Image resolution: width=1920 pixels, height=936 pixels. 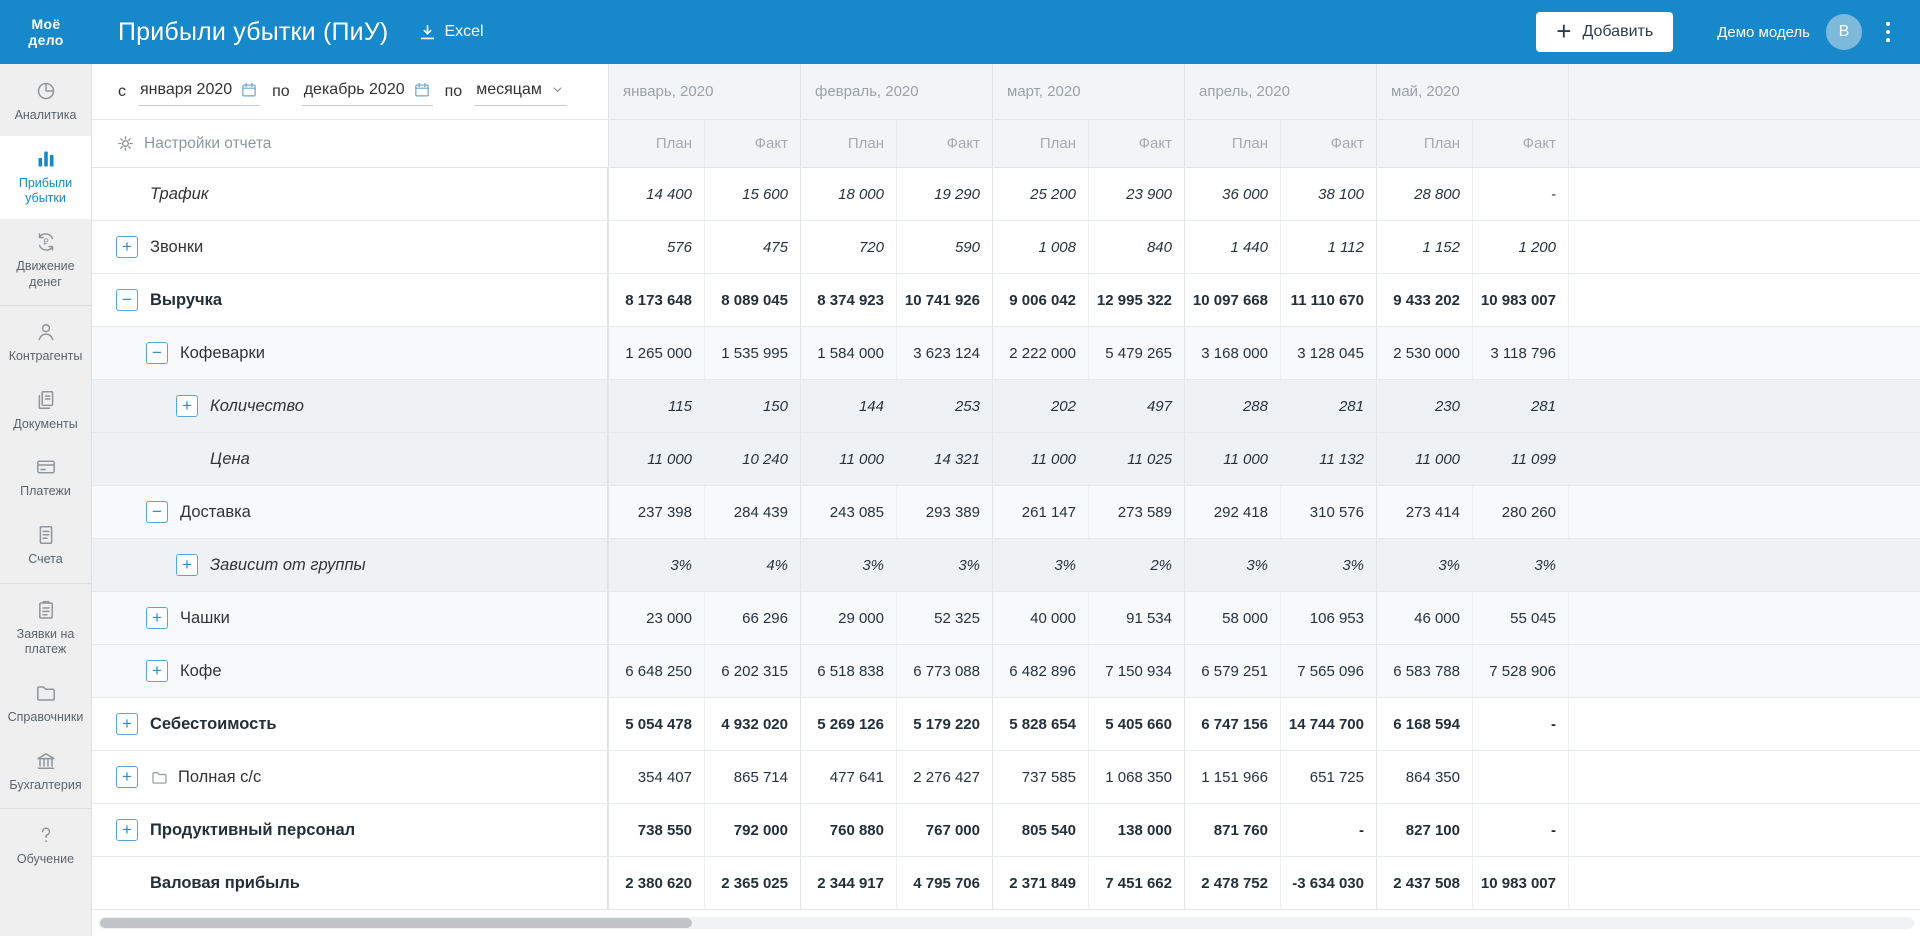 I want to click on sidebar-item-accounting: Бухгалтерия, so click(x=45, y=772).